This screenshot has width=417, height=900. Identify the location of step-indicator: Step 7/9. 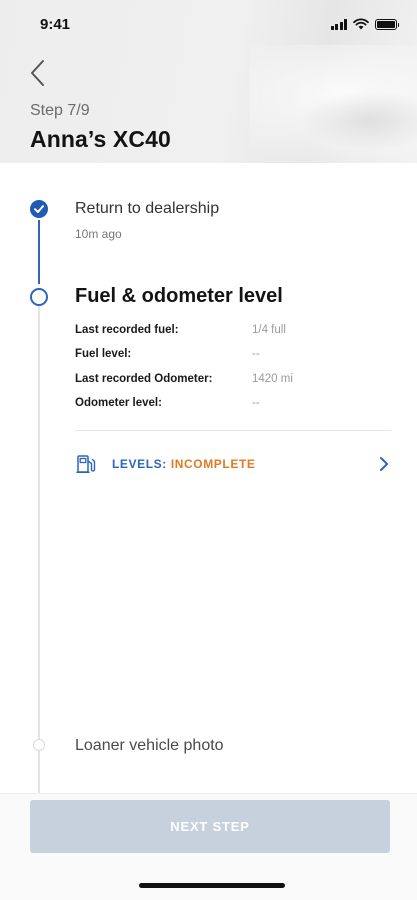
(60, 110).